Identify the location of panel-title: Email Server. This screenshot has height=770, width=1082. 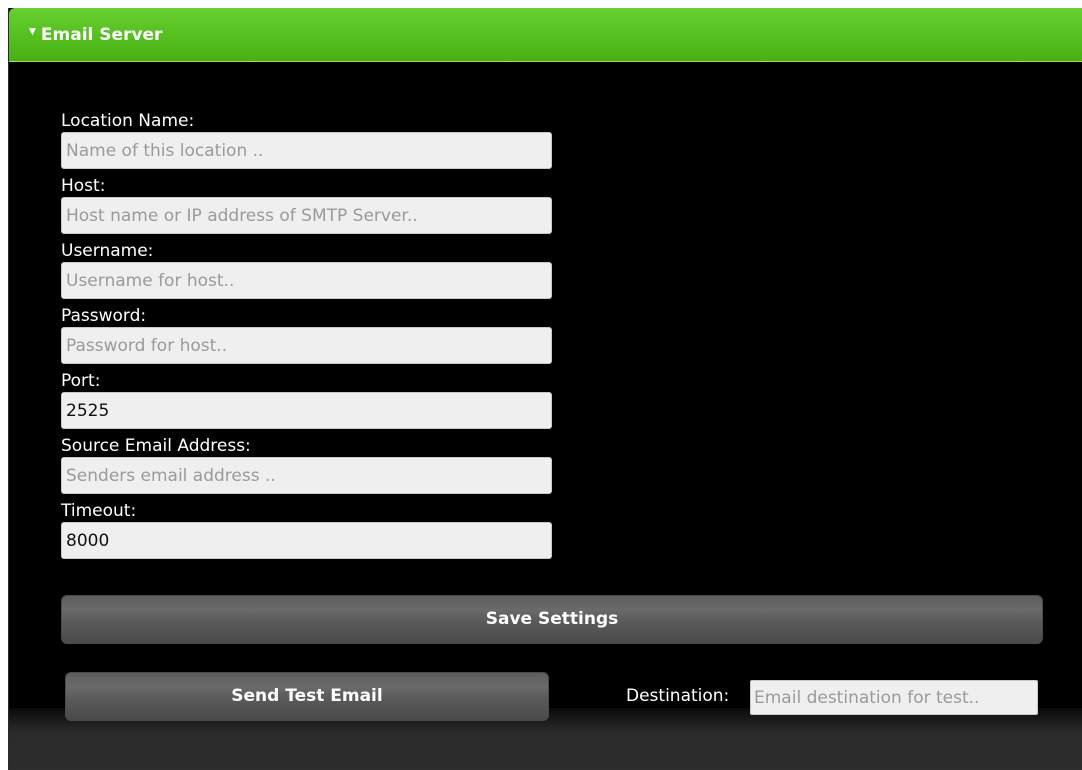
(101, 34).